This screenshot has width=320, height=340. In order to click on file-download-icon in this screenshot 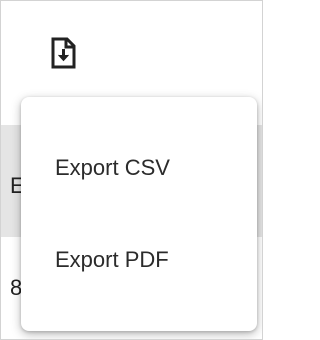, I will do `click(63, 53)`.